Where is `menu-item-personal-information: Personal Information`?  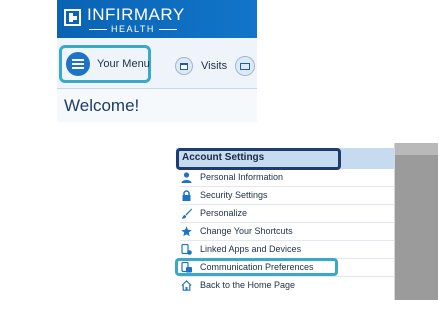
menu-item-personal-information: Personal Information is located at coordinates (285, 178).